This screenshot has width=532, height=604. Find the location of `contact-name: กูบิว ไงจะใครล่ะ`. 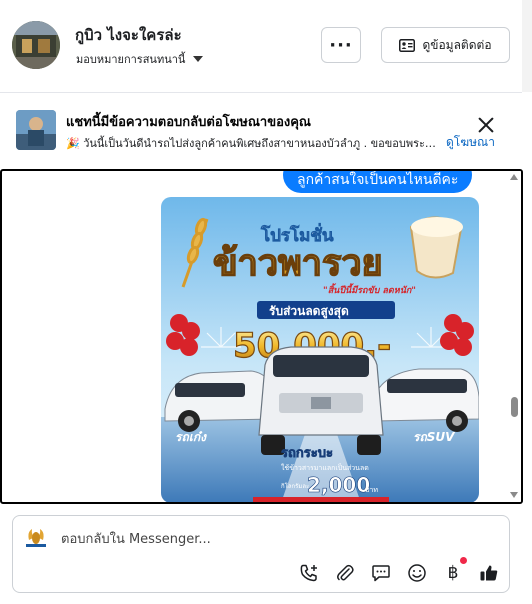

contact-name: กูบิว ไงจะใครล่ะ is located at coordinates (128, 35).